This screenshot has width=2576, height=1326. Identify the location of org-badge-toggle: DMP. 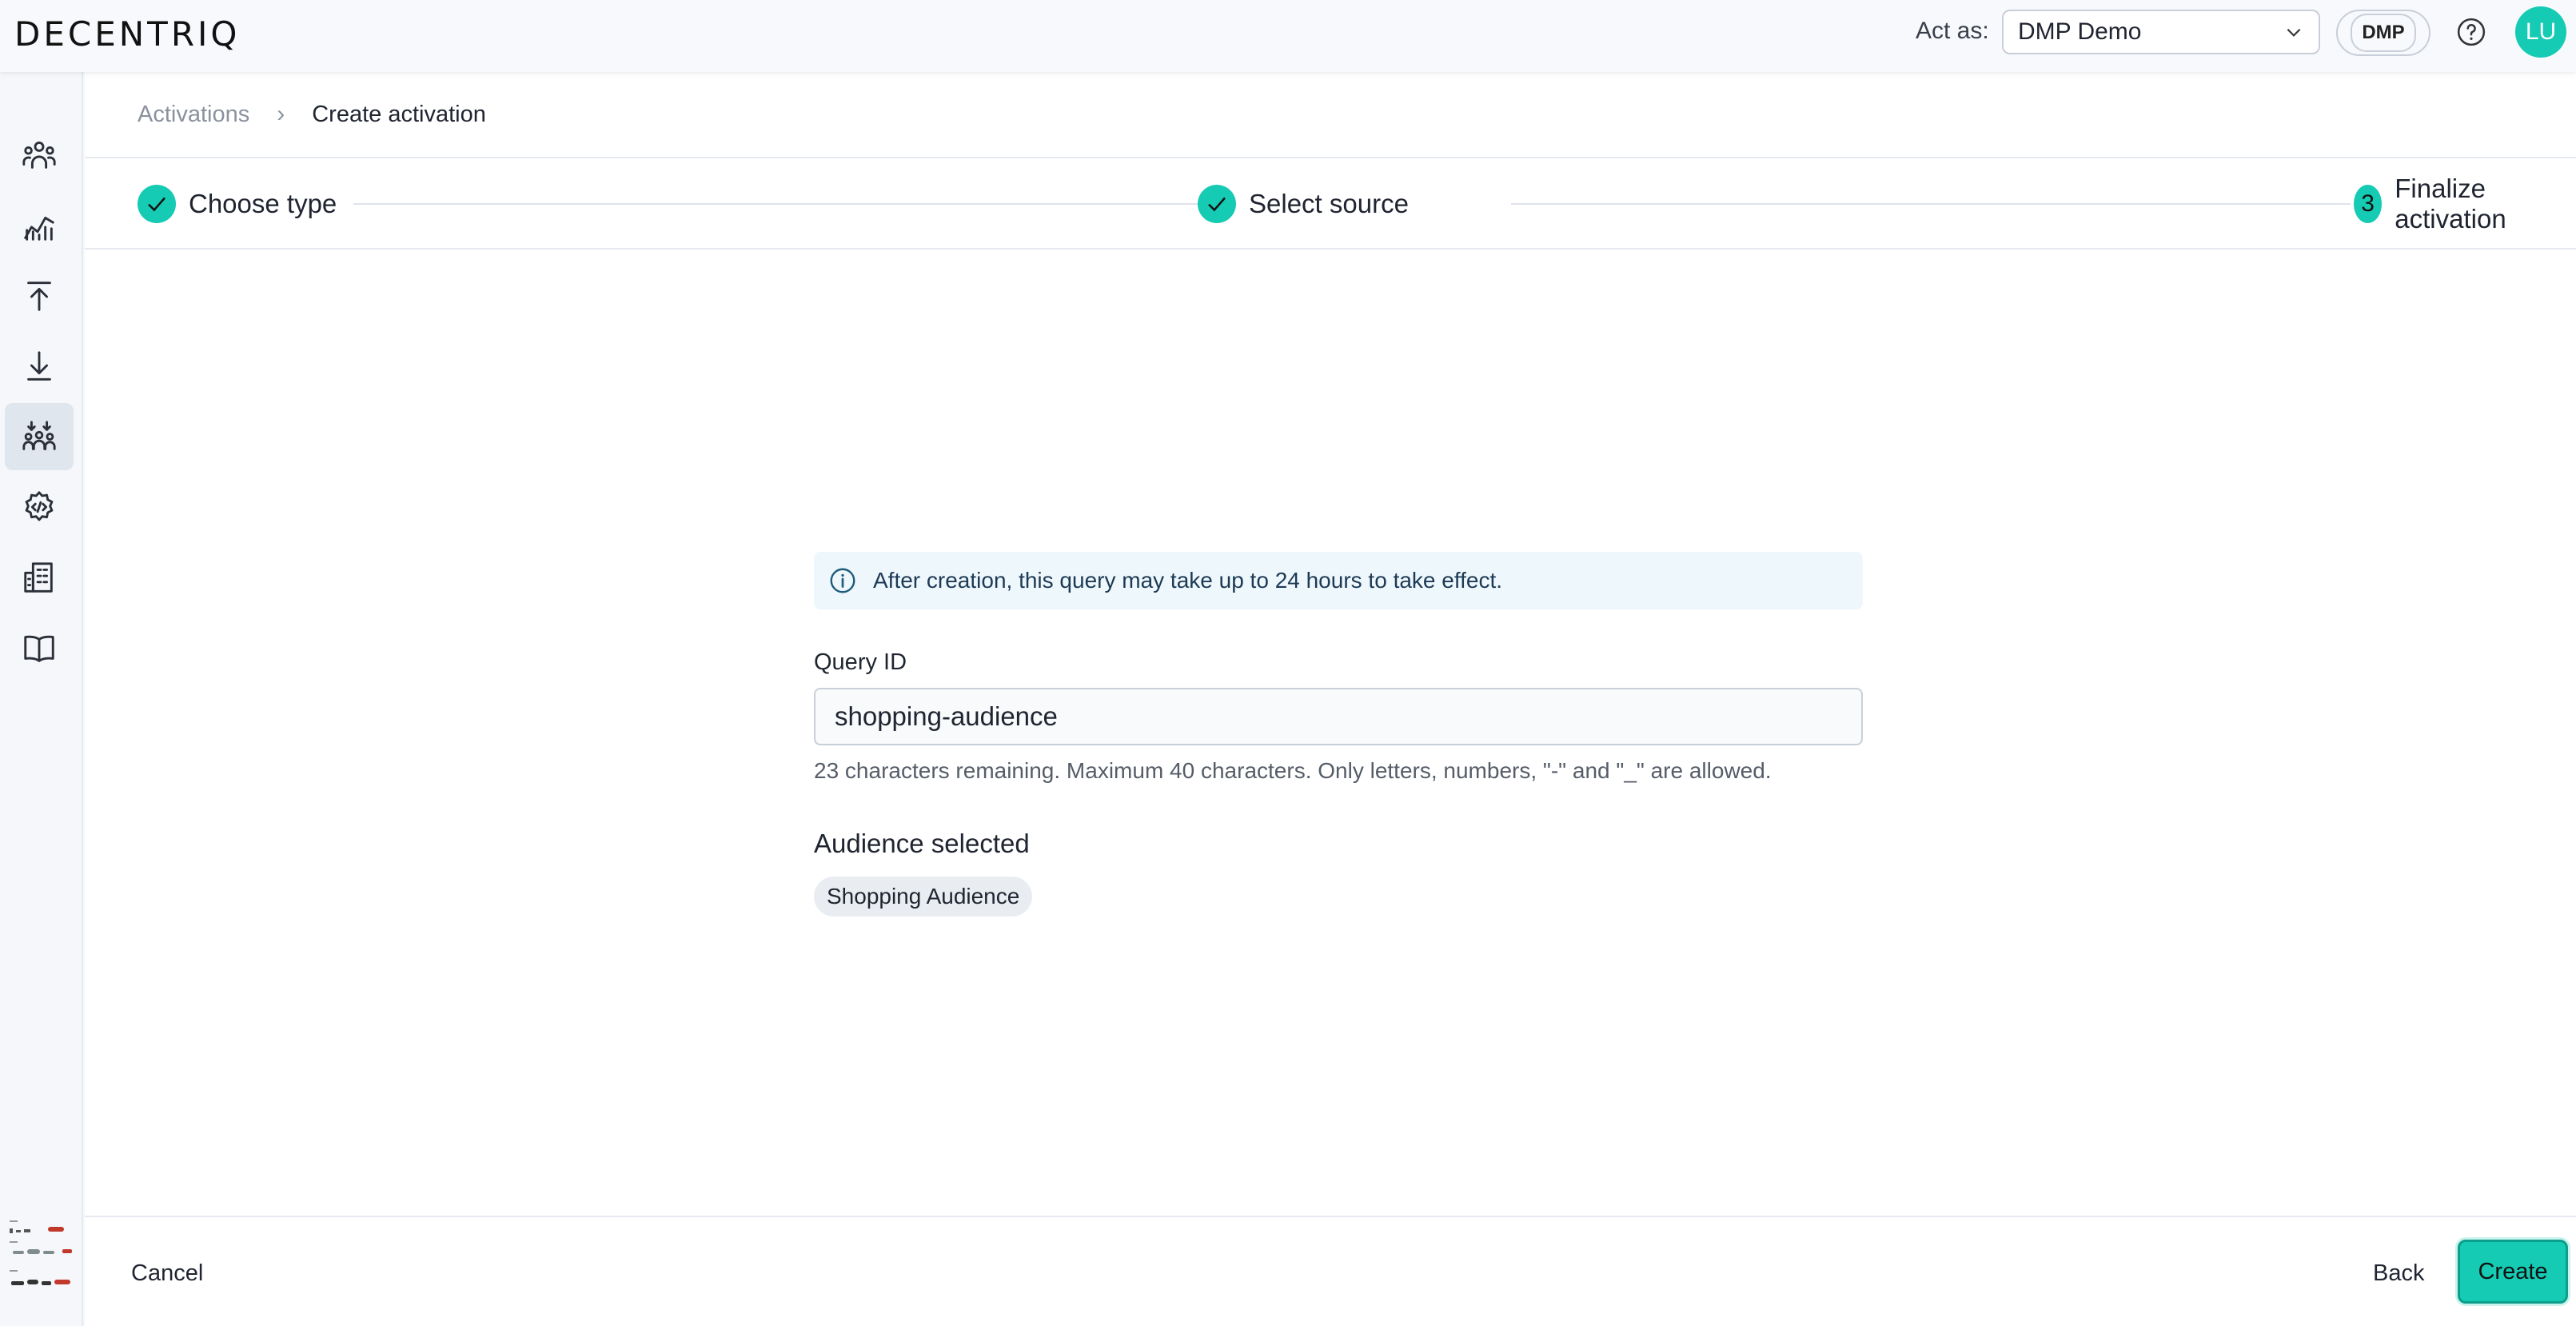
(2383, 33).